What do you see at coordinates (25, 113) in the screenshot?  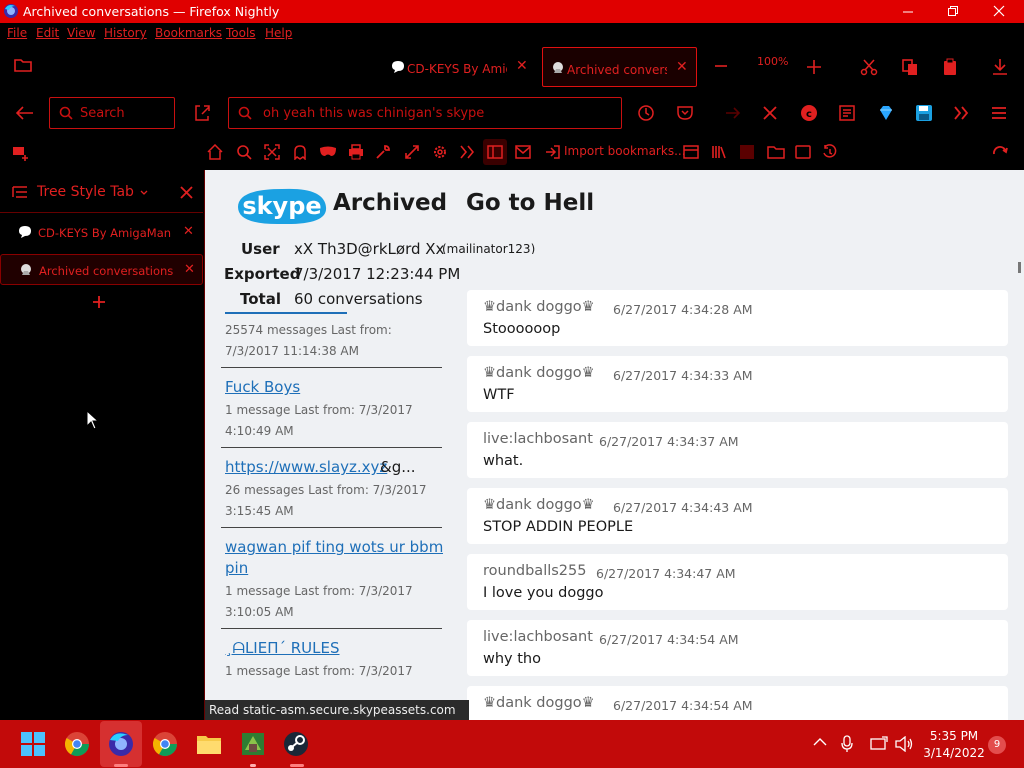 I see `back-arrow-icon` at bounding box center [25, 113].